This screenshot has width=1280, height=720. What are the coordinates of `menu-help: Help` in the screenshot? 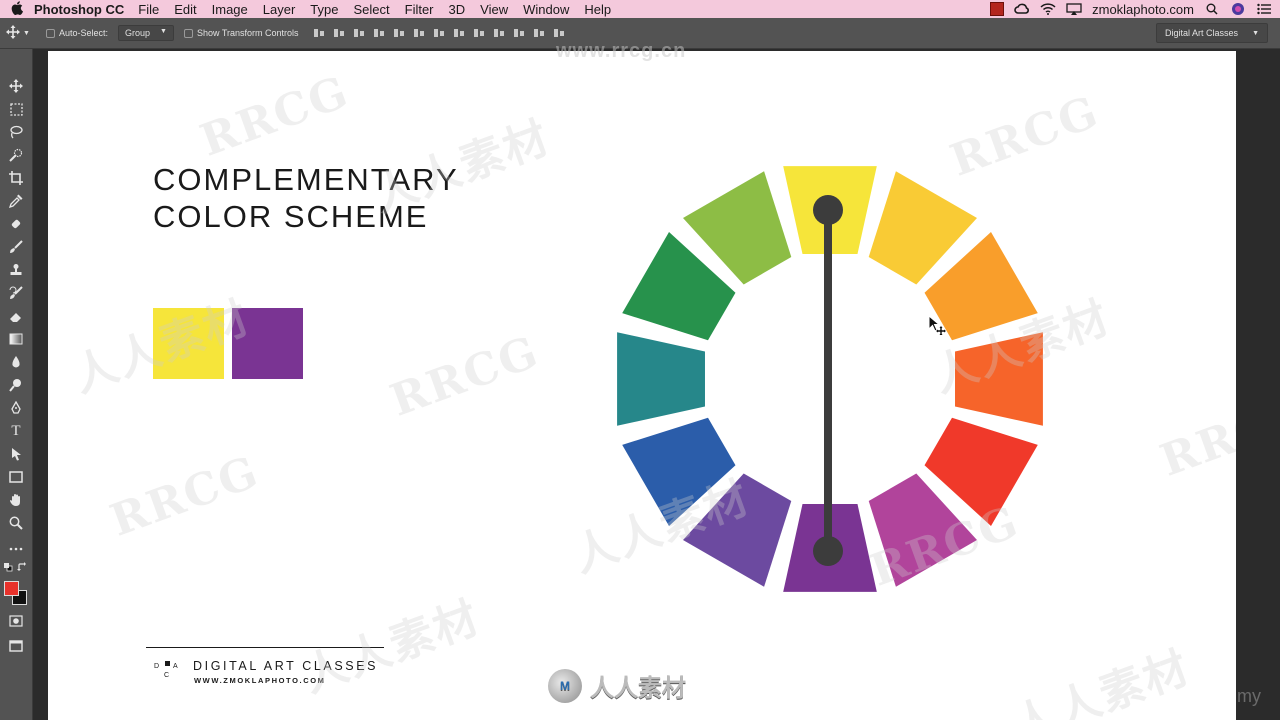 It's located at (597, 9).